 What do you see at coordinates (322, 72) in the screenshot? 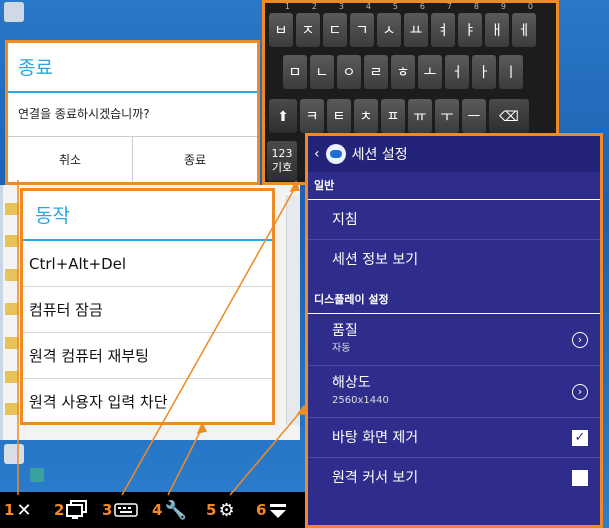
I see `key: ㄴ` at bounding box center [322, 72].